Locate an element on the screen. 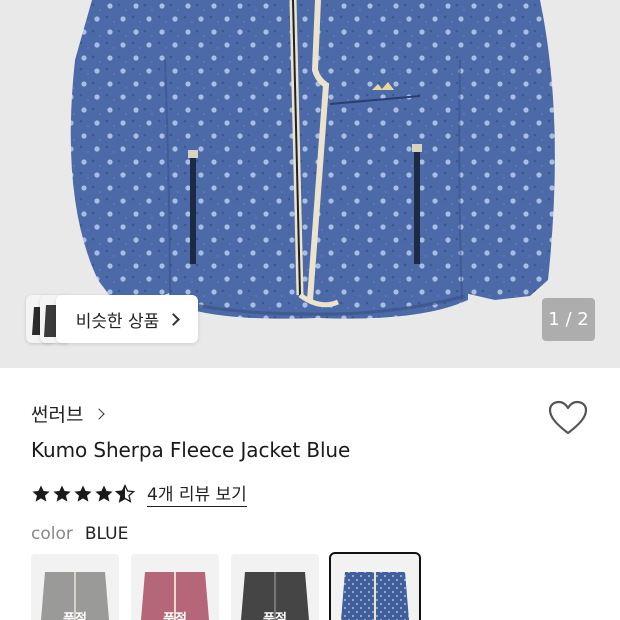 This screenshot has width=620, height=620. product-title: Kumo Sherpa Fleece Jacket Blue is located at coordinates (191, 450).